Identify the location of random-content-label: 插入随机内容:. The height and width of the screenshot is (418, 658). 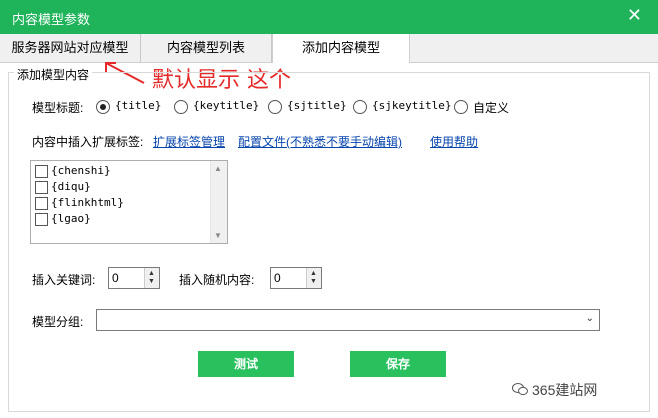
(217, 280).